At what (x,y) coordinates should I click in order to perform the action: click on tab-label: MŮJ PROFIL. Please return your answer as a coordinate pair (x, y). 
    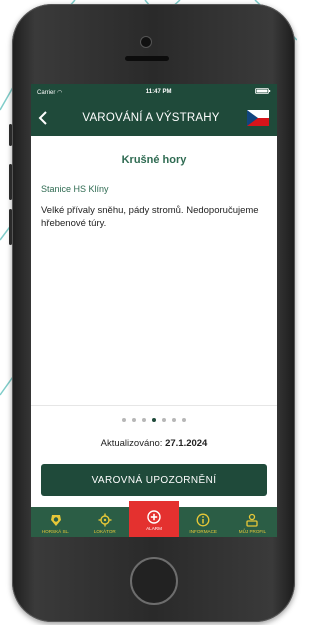
    Looking at the image, I should click on (252, 531).